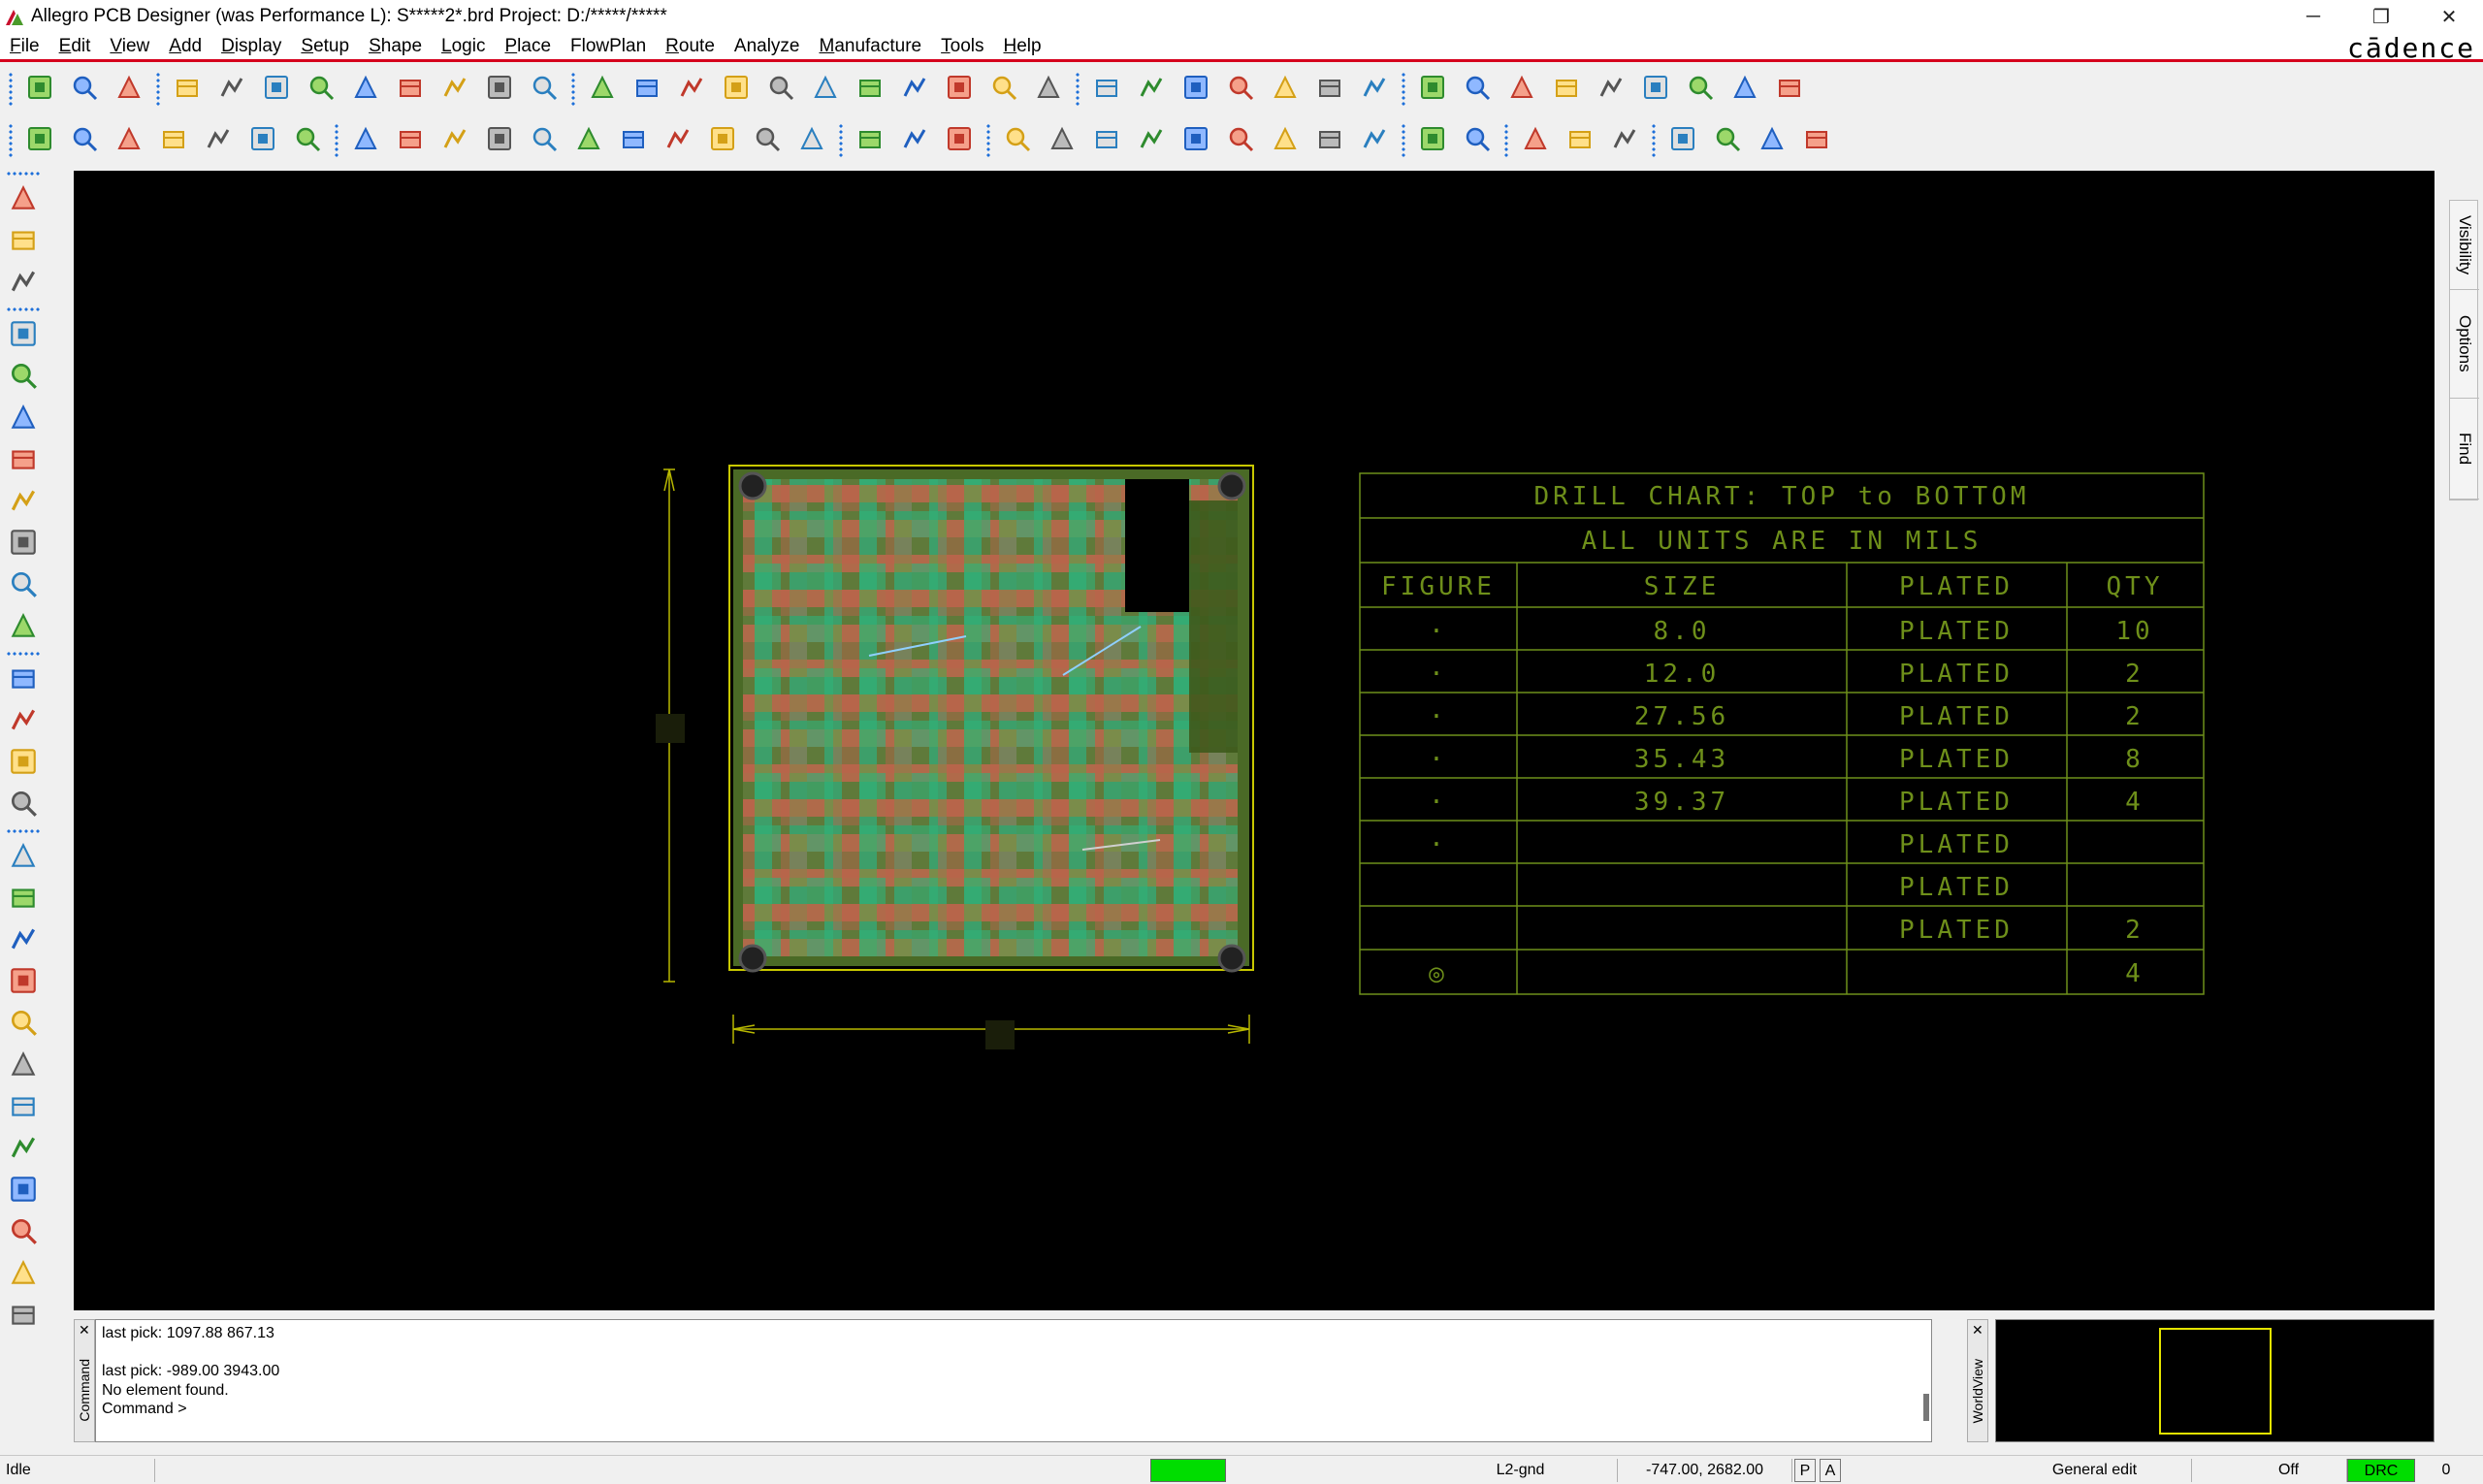 The height and width of the screenshot is (1484, 2483). I want to click on trace-12-button, so click(24, 1316).